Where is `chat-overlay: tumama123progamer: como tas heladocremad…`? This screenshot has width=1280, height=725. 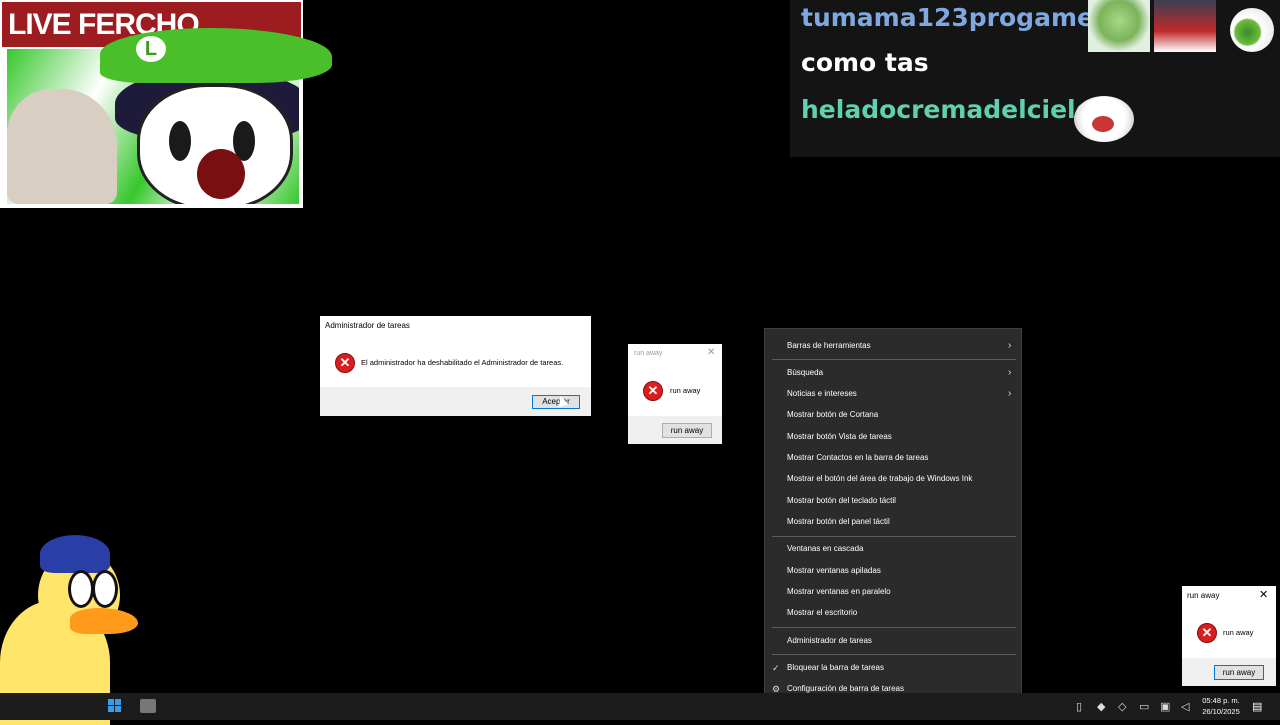
chat-overlay: tumama123progamer: como tas heladocremad… is located at coordinates (1035, 78).